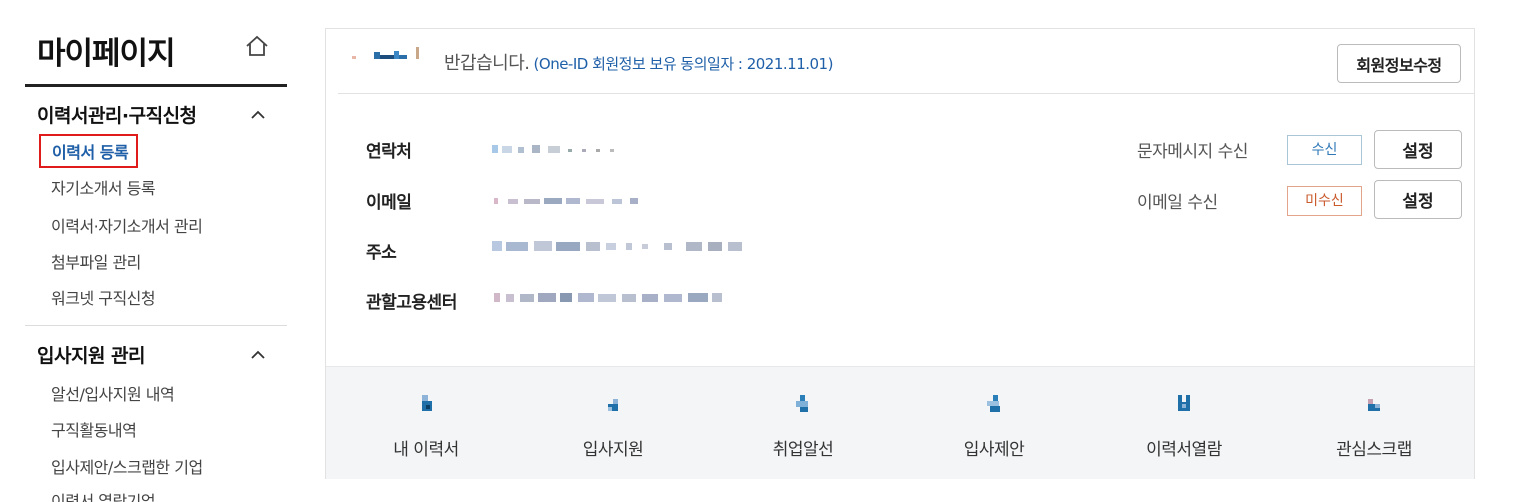  I want to click on divider, so click(906, 93).